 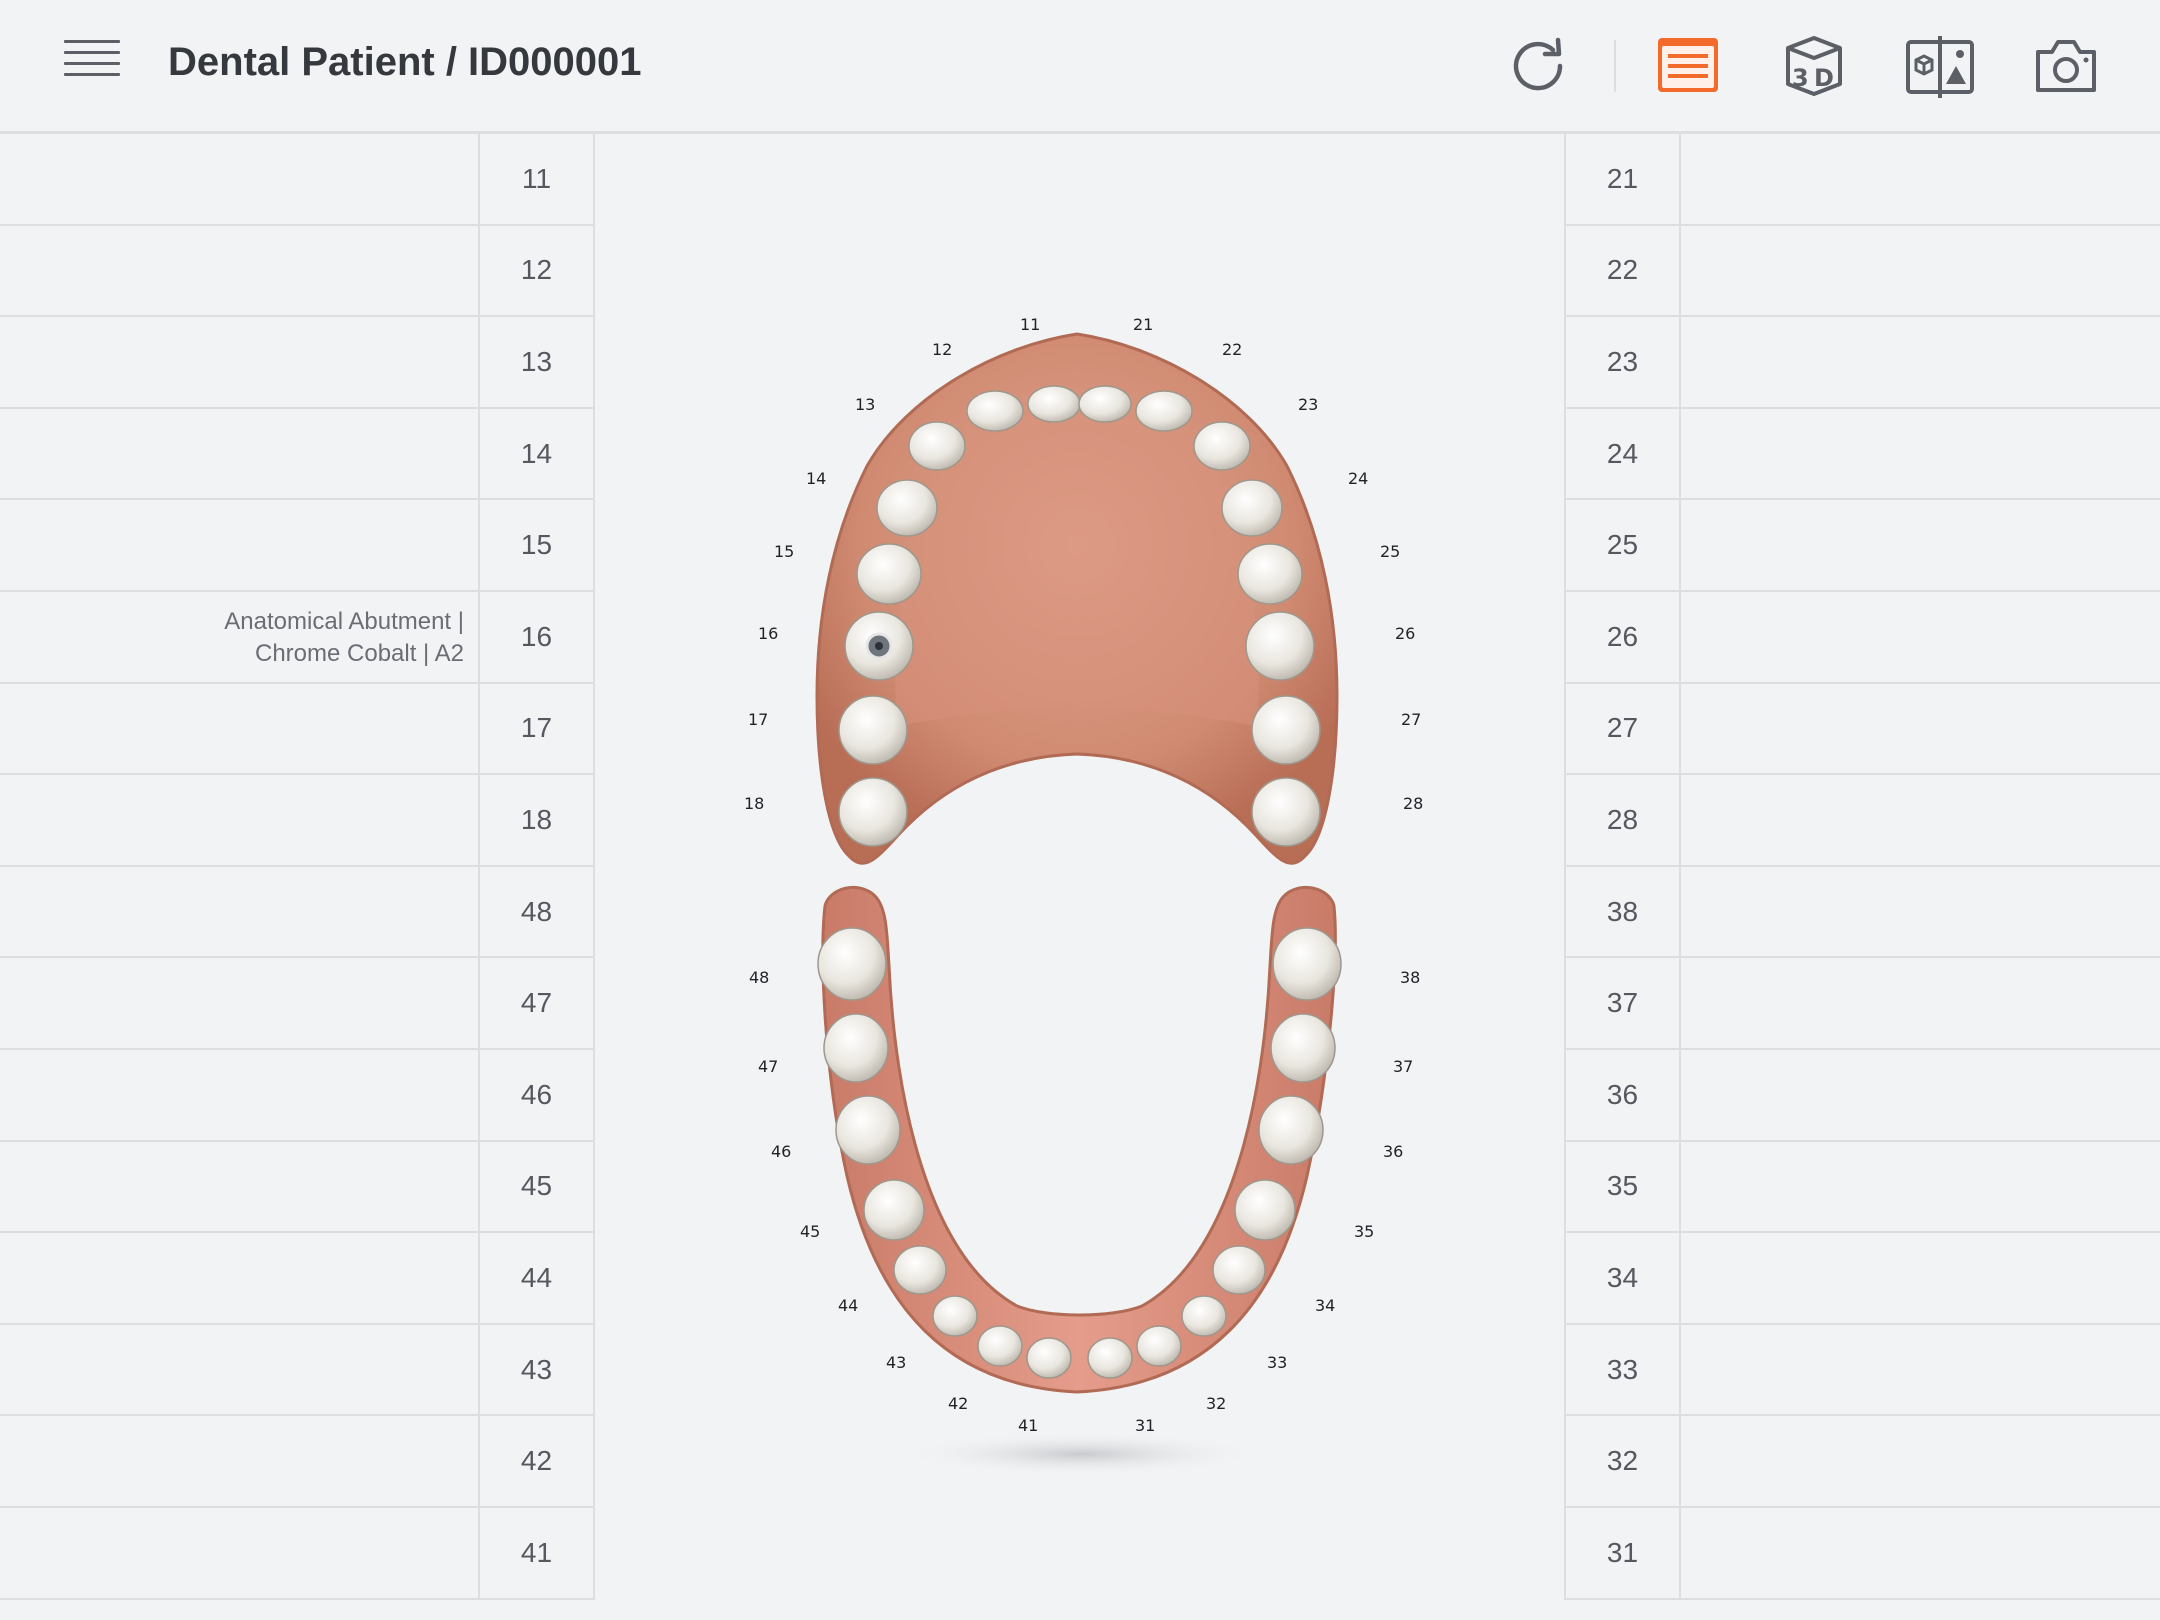 I want to click on tooth-number-cell: 46, so click(x=536, y=1096).